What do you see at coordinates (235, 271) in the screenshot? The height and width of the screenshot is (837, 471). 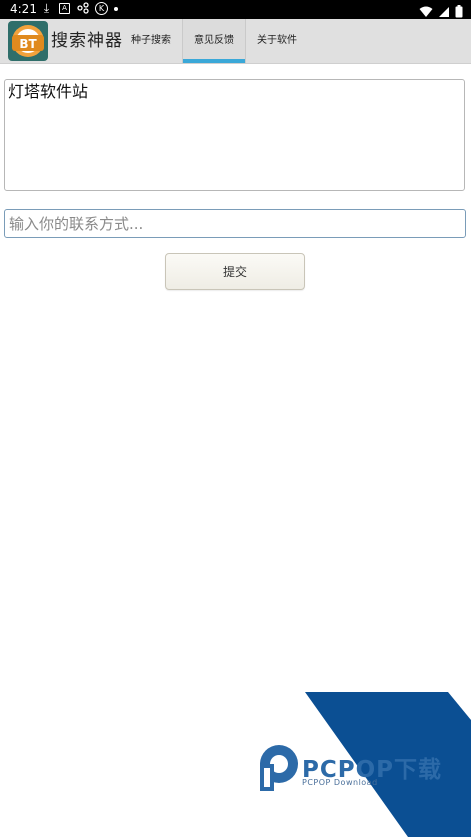 I see `submit-button: 提交` at bounding box center [235, 271].